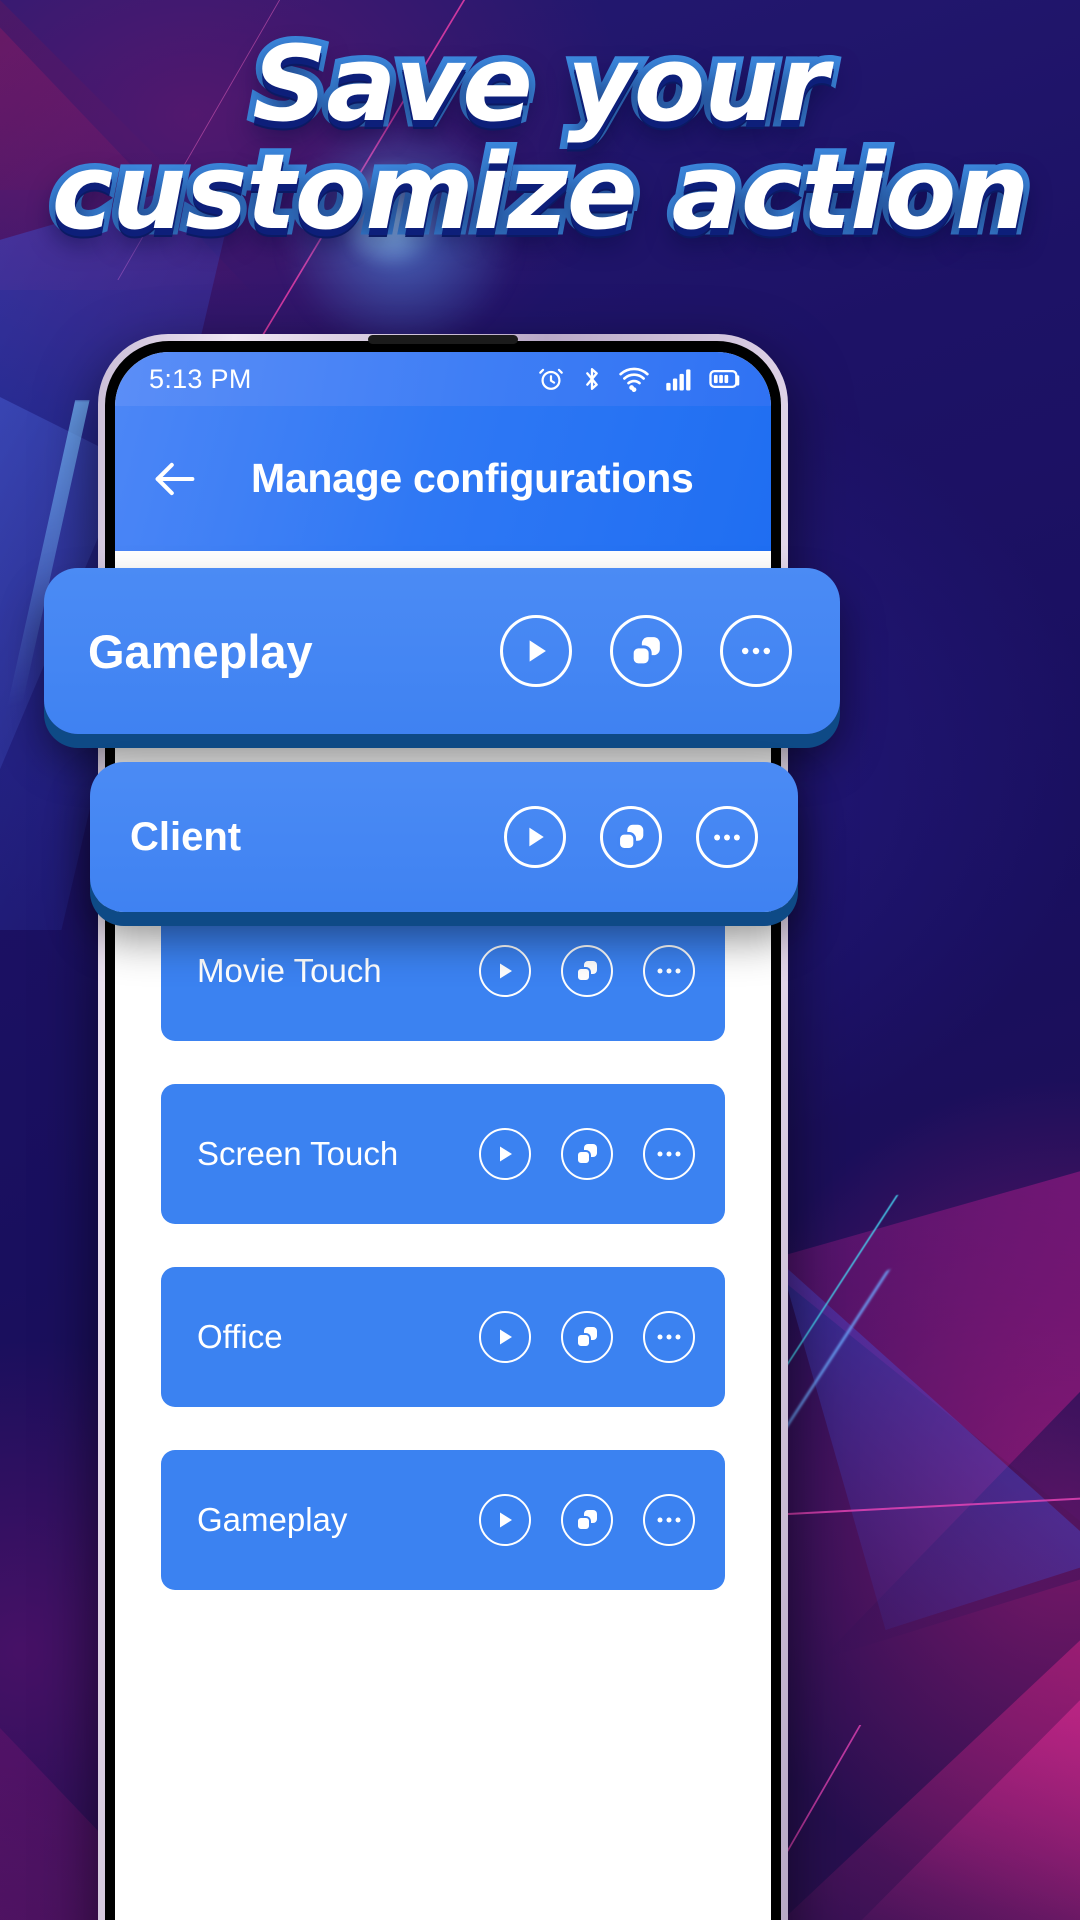 This screenshot has width=1080, height=1920. Describe the element at coordinates (634, 379) in the screenshot. I see `wifi-icon` at that location.